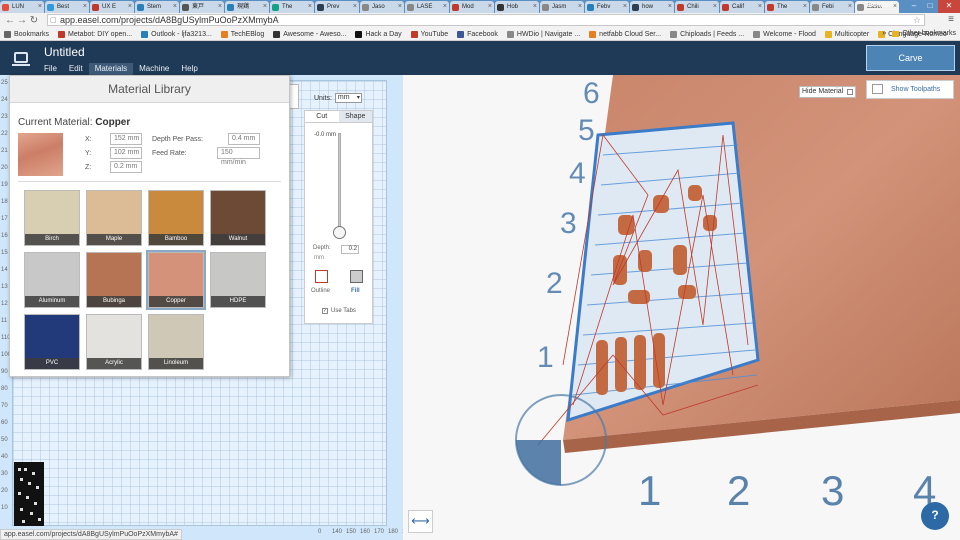  What do you see at coordinates (22, 7) in the screenshot?
I see `browser-tab: LUN ×` at bounding box center [22, 7].